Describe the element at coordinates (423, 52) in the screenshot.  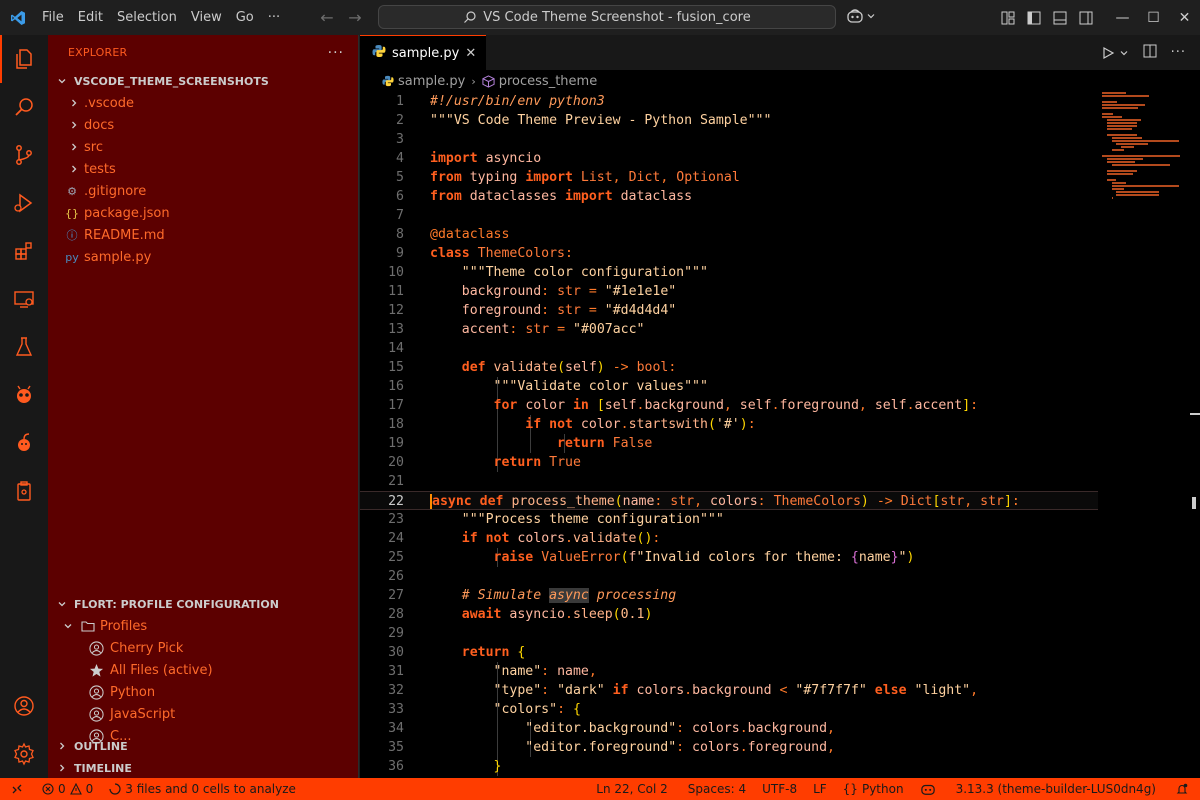
I see `tab-sample-py: sample.py ✕` at that location.